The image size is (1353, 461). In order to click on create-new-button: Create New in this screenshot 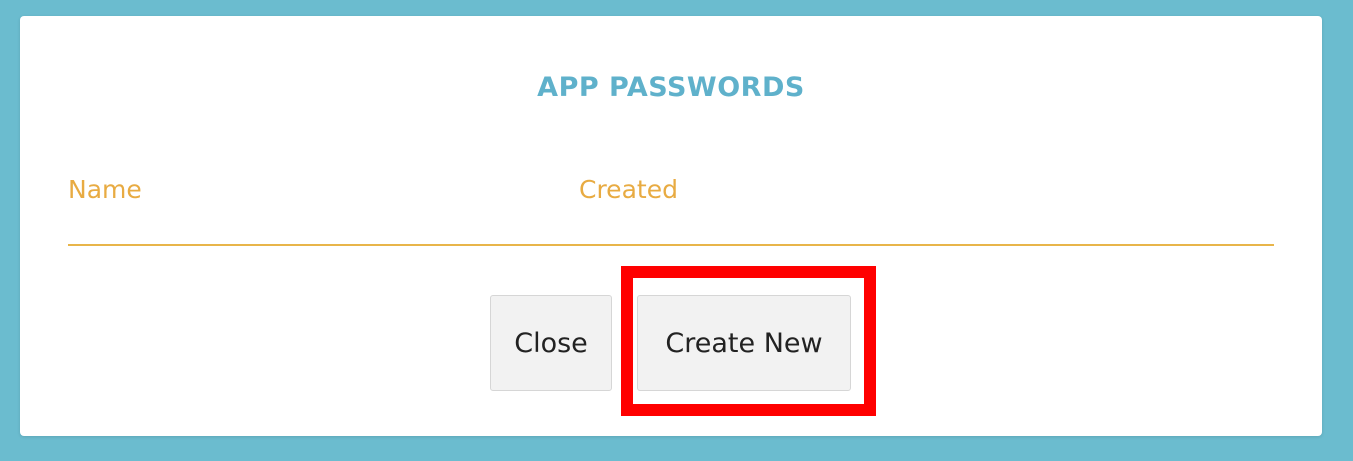, I will do `click(744, 343)`.